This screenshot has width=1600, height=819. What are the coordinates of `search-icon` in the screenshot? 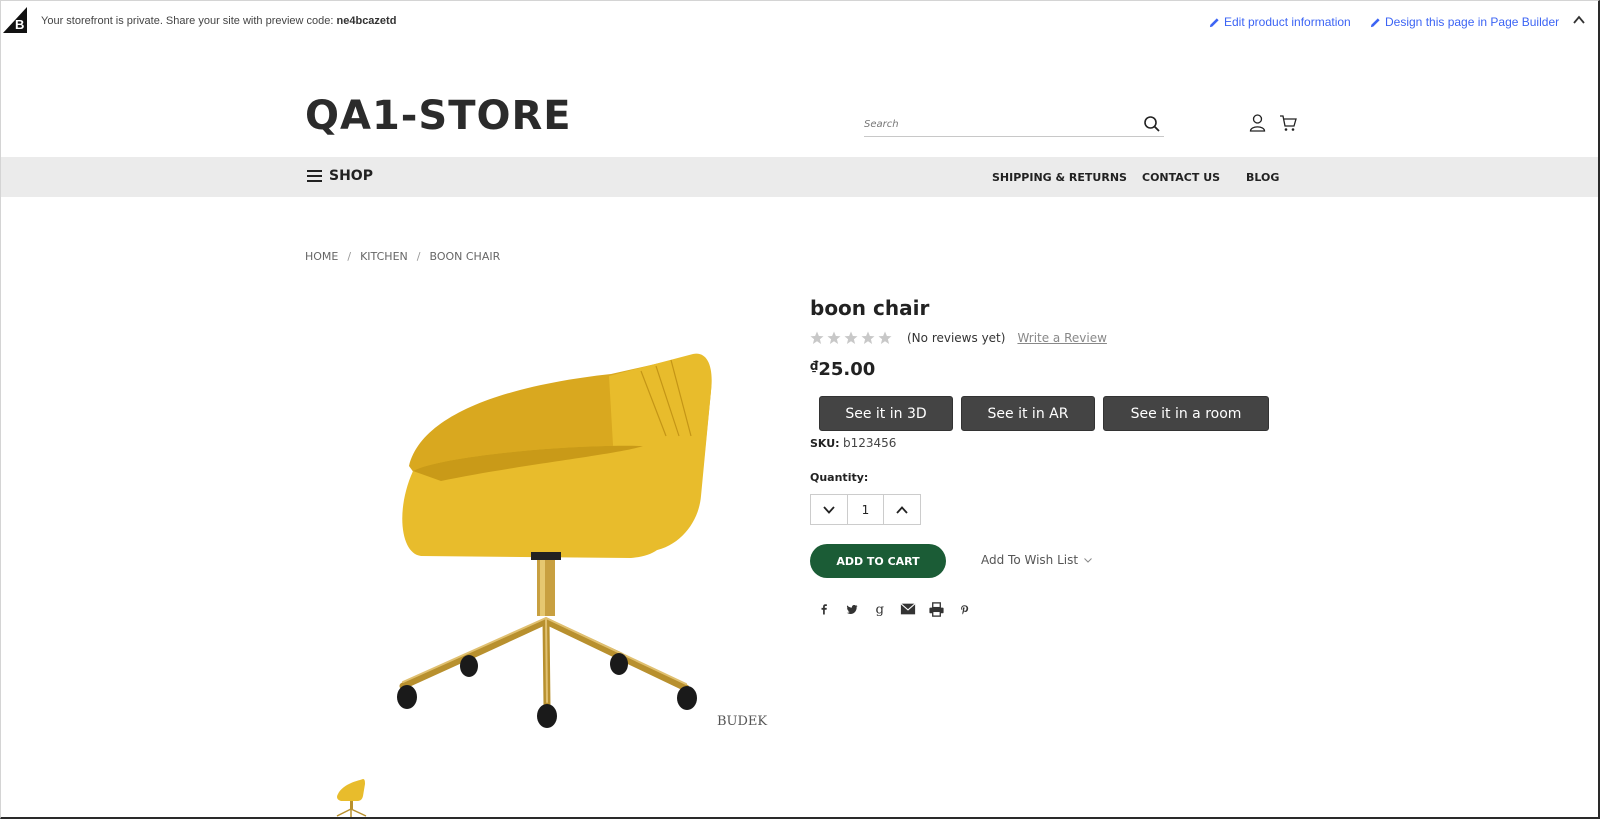 It's located at (1152, 124).